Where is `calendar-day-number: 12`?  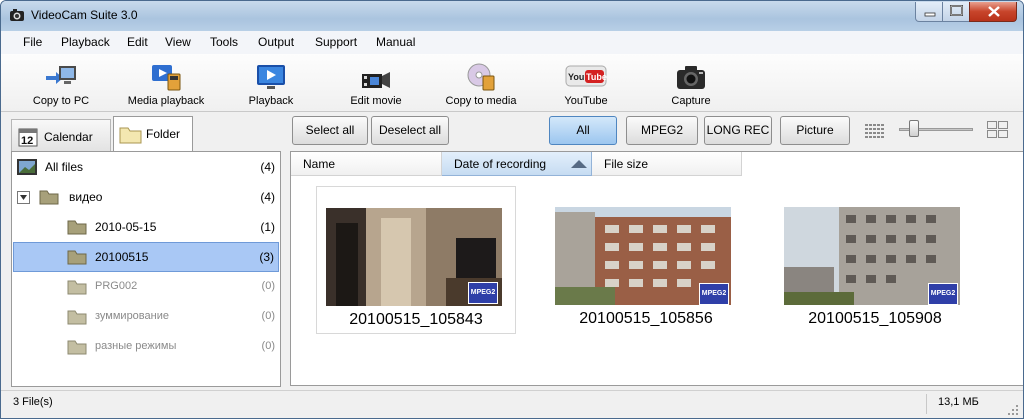 calendar-day-number: 12 is located at coordinates (27, 141).